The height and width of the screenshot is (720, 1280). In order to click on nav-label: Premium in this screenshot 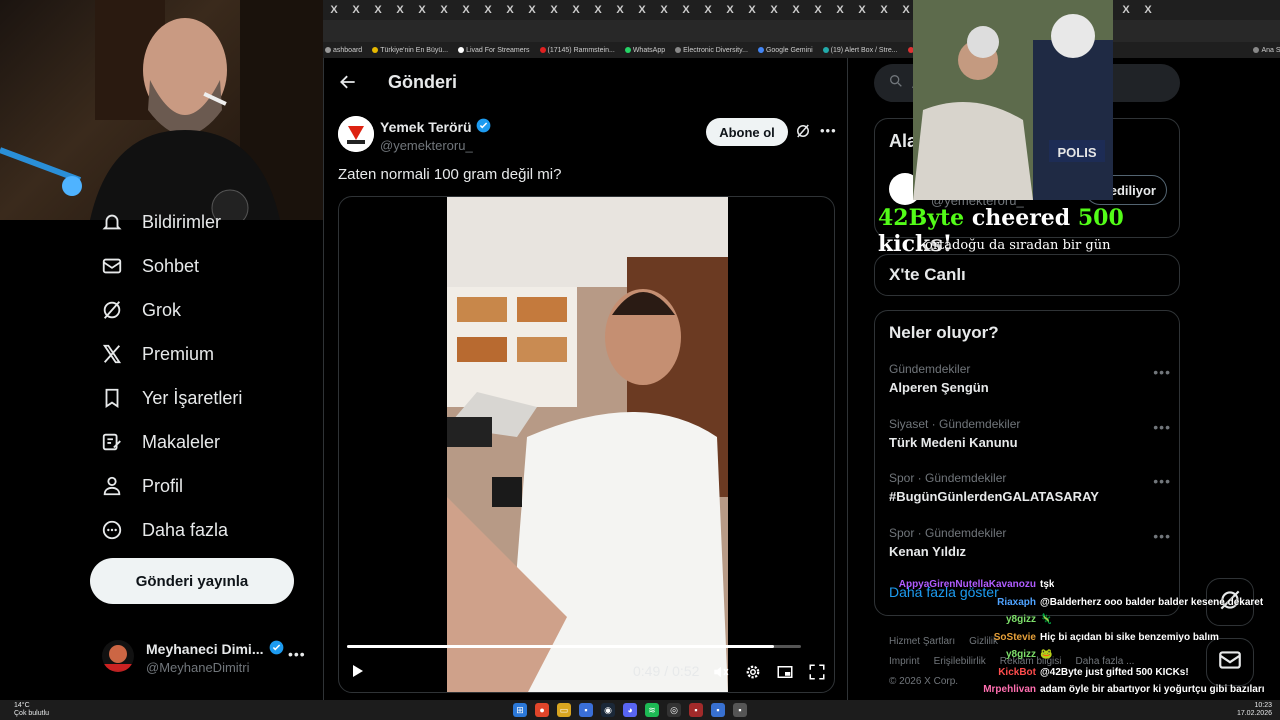, I will do `click(178, 353)`.